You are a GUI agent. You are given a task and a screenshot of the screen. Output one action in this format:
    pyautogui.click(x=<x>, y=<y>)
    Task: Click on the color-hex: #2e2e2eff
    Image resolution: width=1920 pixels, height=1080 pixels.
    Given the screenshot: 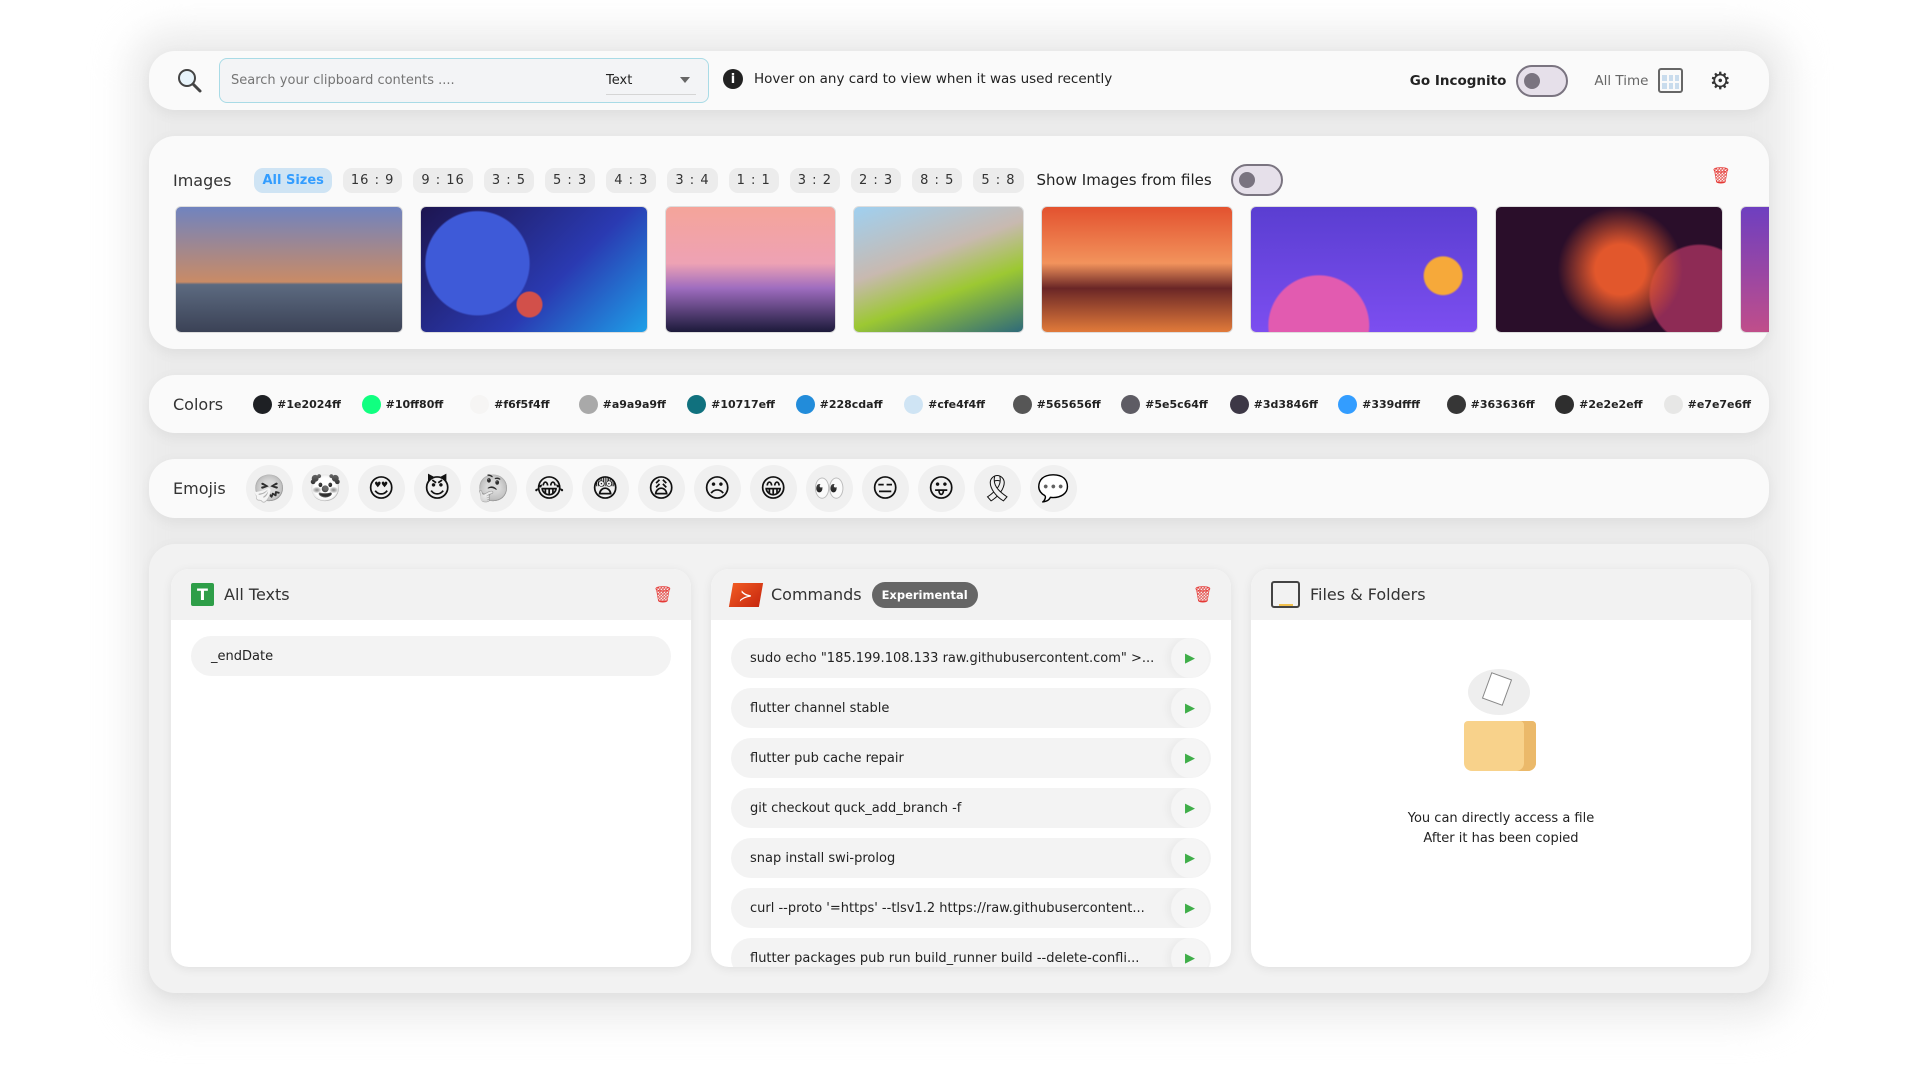 What is the action you would take?
    pyautogui.click(x=1611, y=404)
    